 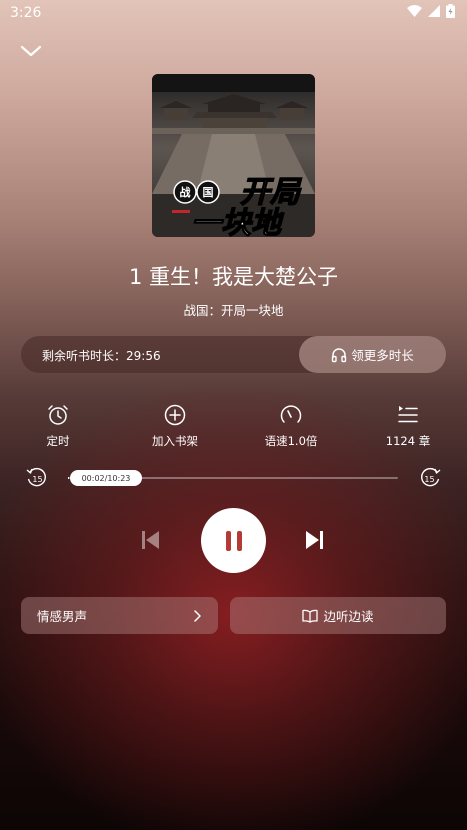 I want to click on skip-back-seconds: 15, so click(x=37, y=479).